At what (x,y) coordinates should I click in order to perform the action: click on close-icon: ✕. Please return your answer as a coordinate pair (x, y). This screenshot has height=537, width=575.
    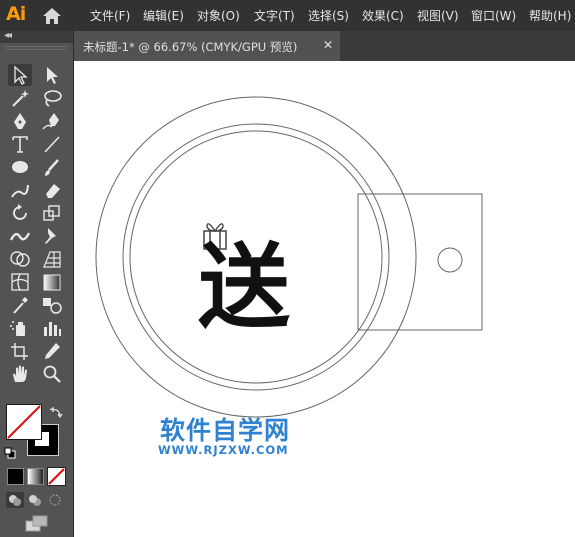
    Looking at the image, I should click on (328, 45).